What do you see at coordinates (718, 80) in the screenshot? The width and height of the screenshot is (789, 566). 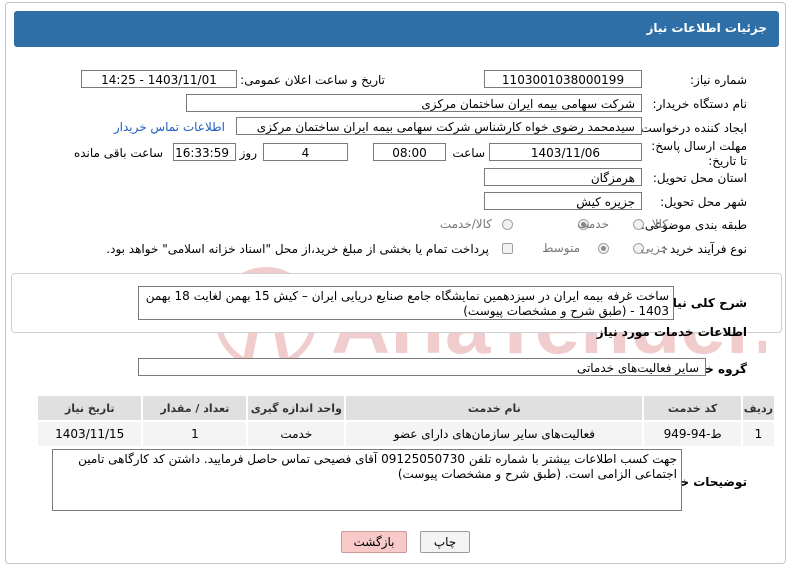 I see `need-number-label: شماره نیاز:` at bounding box center [718, 80].